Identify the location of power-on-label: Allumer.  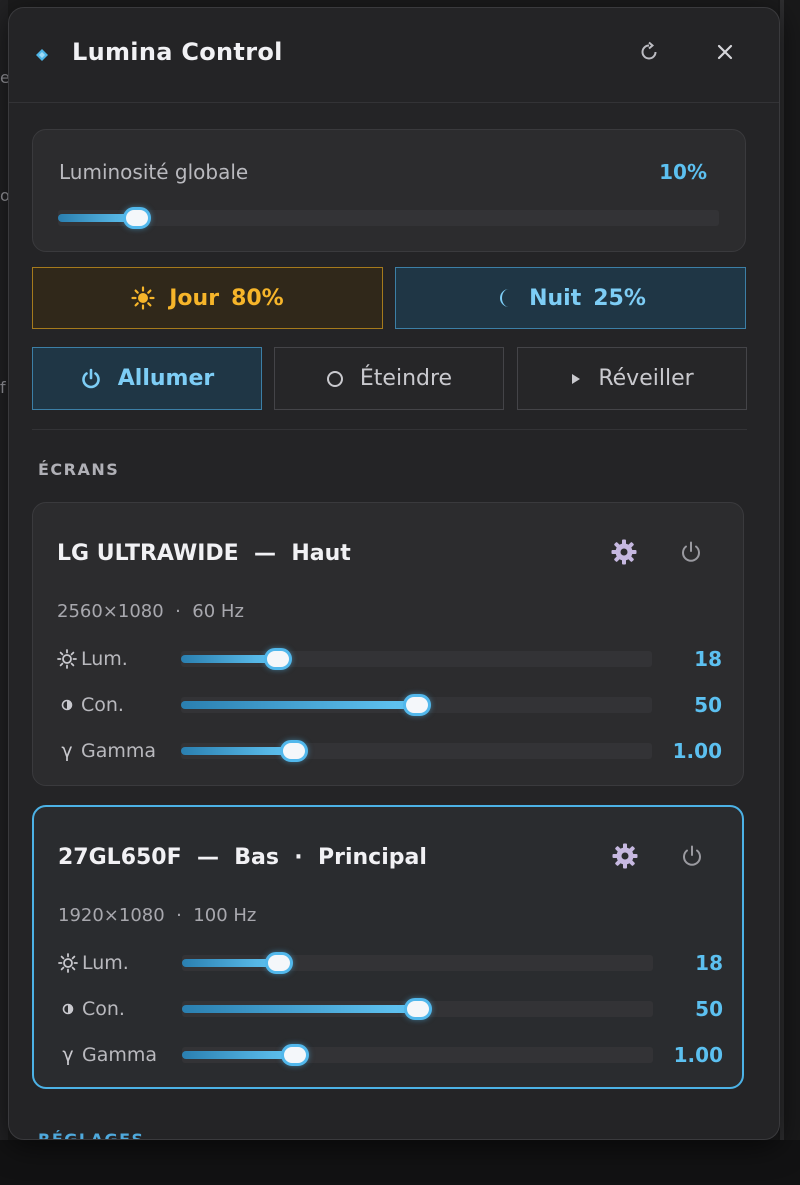
(166, 378).